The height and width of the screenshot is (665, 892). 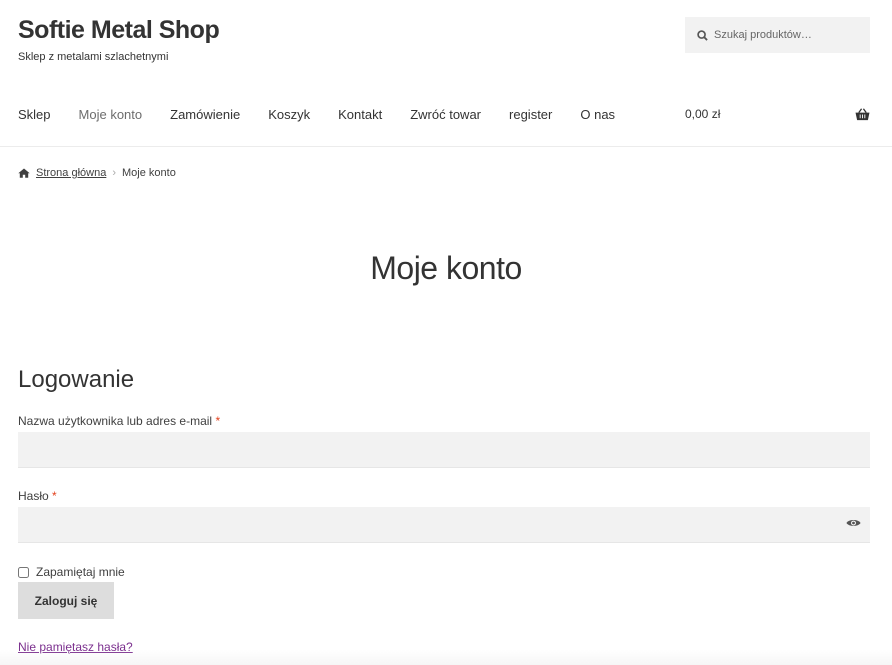 What do you see at coordinates (34, 114) in the screenshot?
I see `nav-item-sklep: Sklep` at bounding box center [34, 114].